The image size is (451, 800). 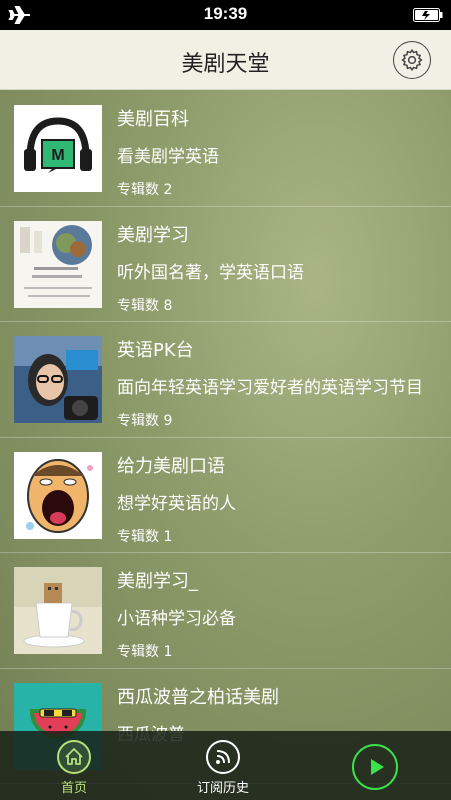 I want to click on list-item: 给力美剧口语 想学好英语的人 专辑数 1, so click(x=225, y=495).